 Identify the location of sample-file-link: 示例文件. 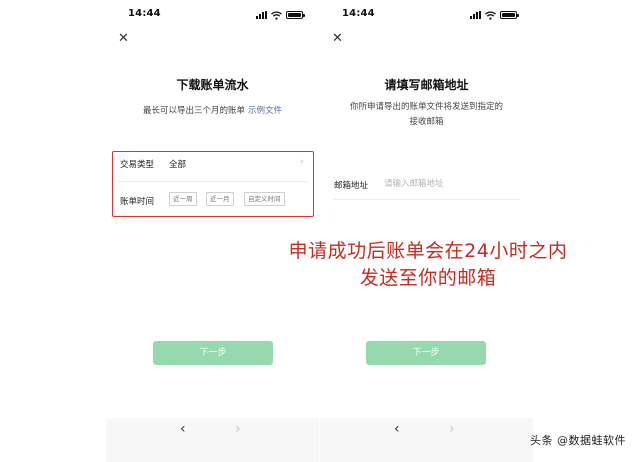
(265, 111).